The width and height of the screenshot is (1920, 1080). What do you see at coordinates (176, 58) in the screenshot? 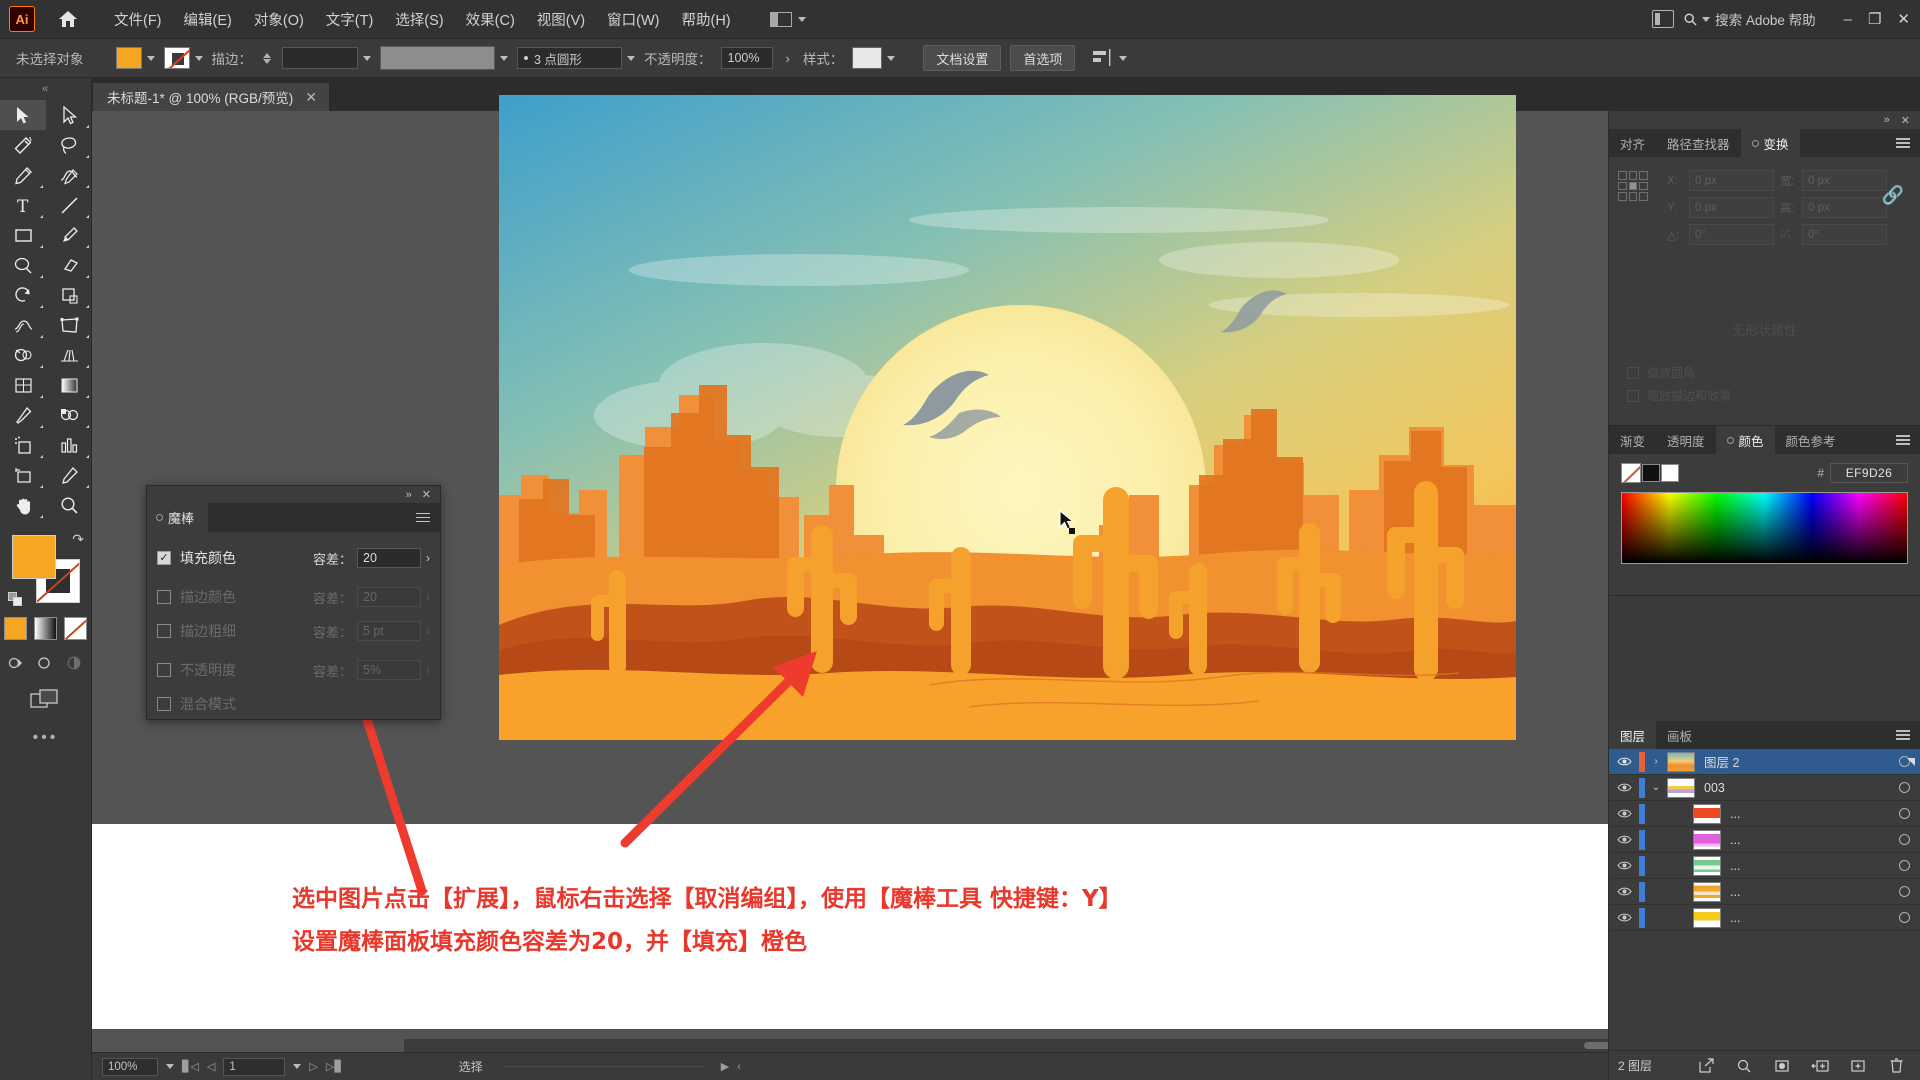
I see `stroke-none-swatch` at bounding box center [176, 58].